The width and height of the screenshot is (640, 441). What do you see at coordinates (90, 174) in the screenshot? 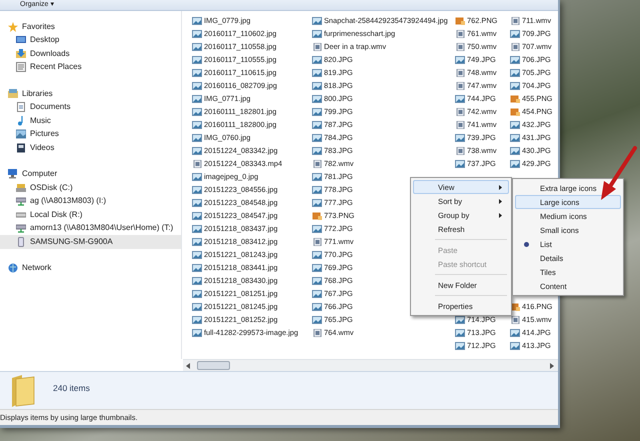
I see `nav-item: Computer` at bounding box center [90, 174].